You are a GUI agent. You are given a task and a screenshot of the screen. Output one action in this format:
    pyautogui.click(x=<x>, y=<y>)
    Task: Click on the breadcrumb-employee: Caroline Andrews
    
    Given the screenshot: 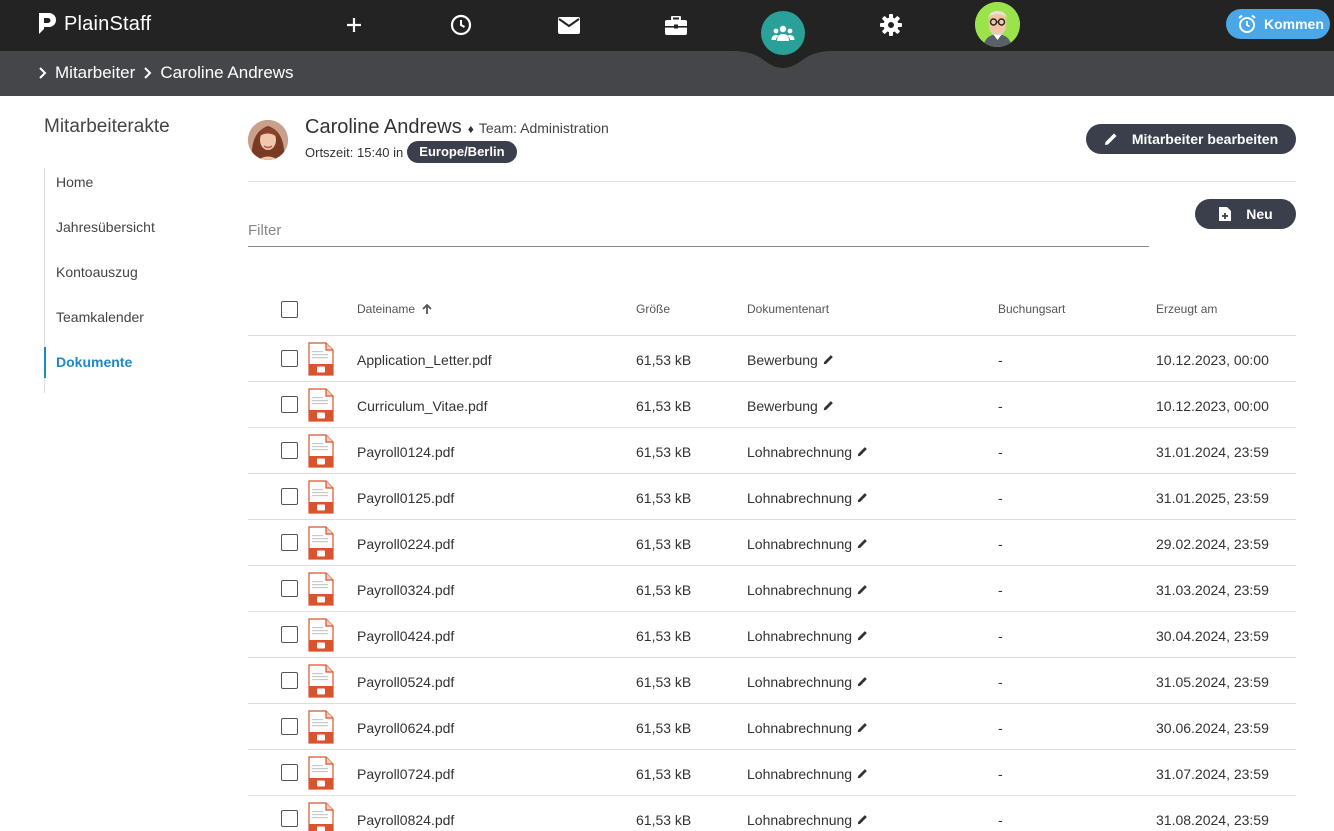 What is the action you would take?
    pyautogui.click(x=226, y=73)
    